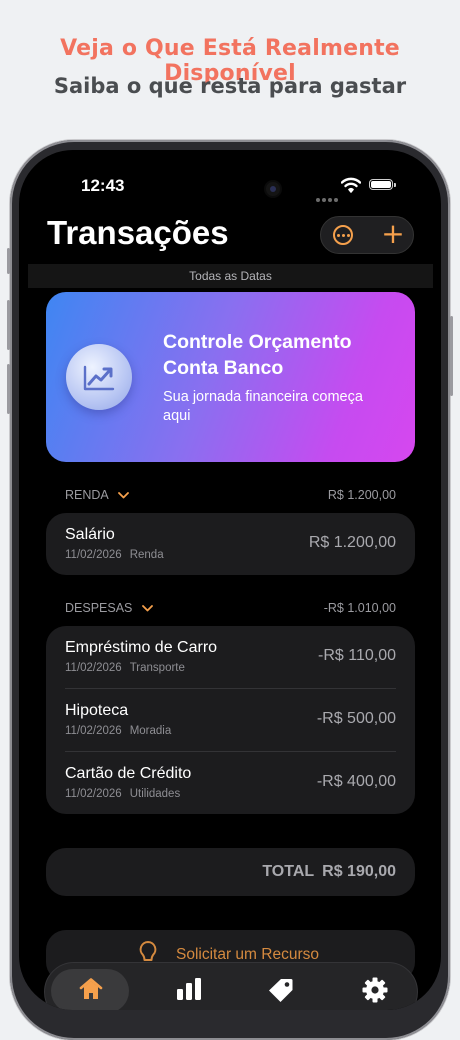 The height and width of the screenshot is (1040, 460). I want to click on total-summary: TOTAL R$ 190,00, so click(230, 872).